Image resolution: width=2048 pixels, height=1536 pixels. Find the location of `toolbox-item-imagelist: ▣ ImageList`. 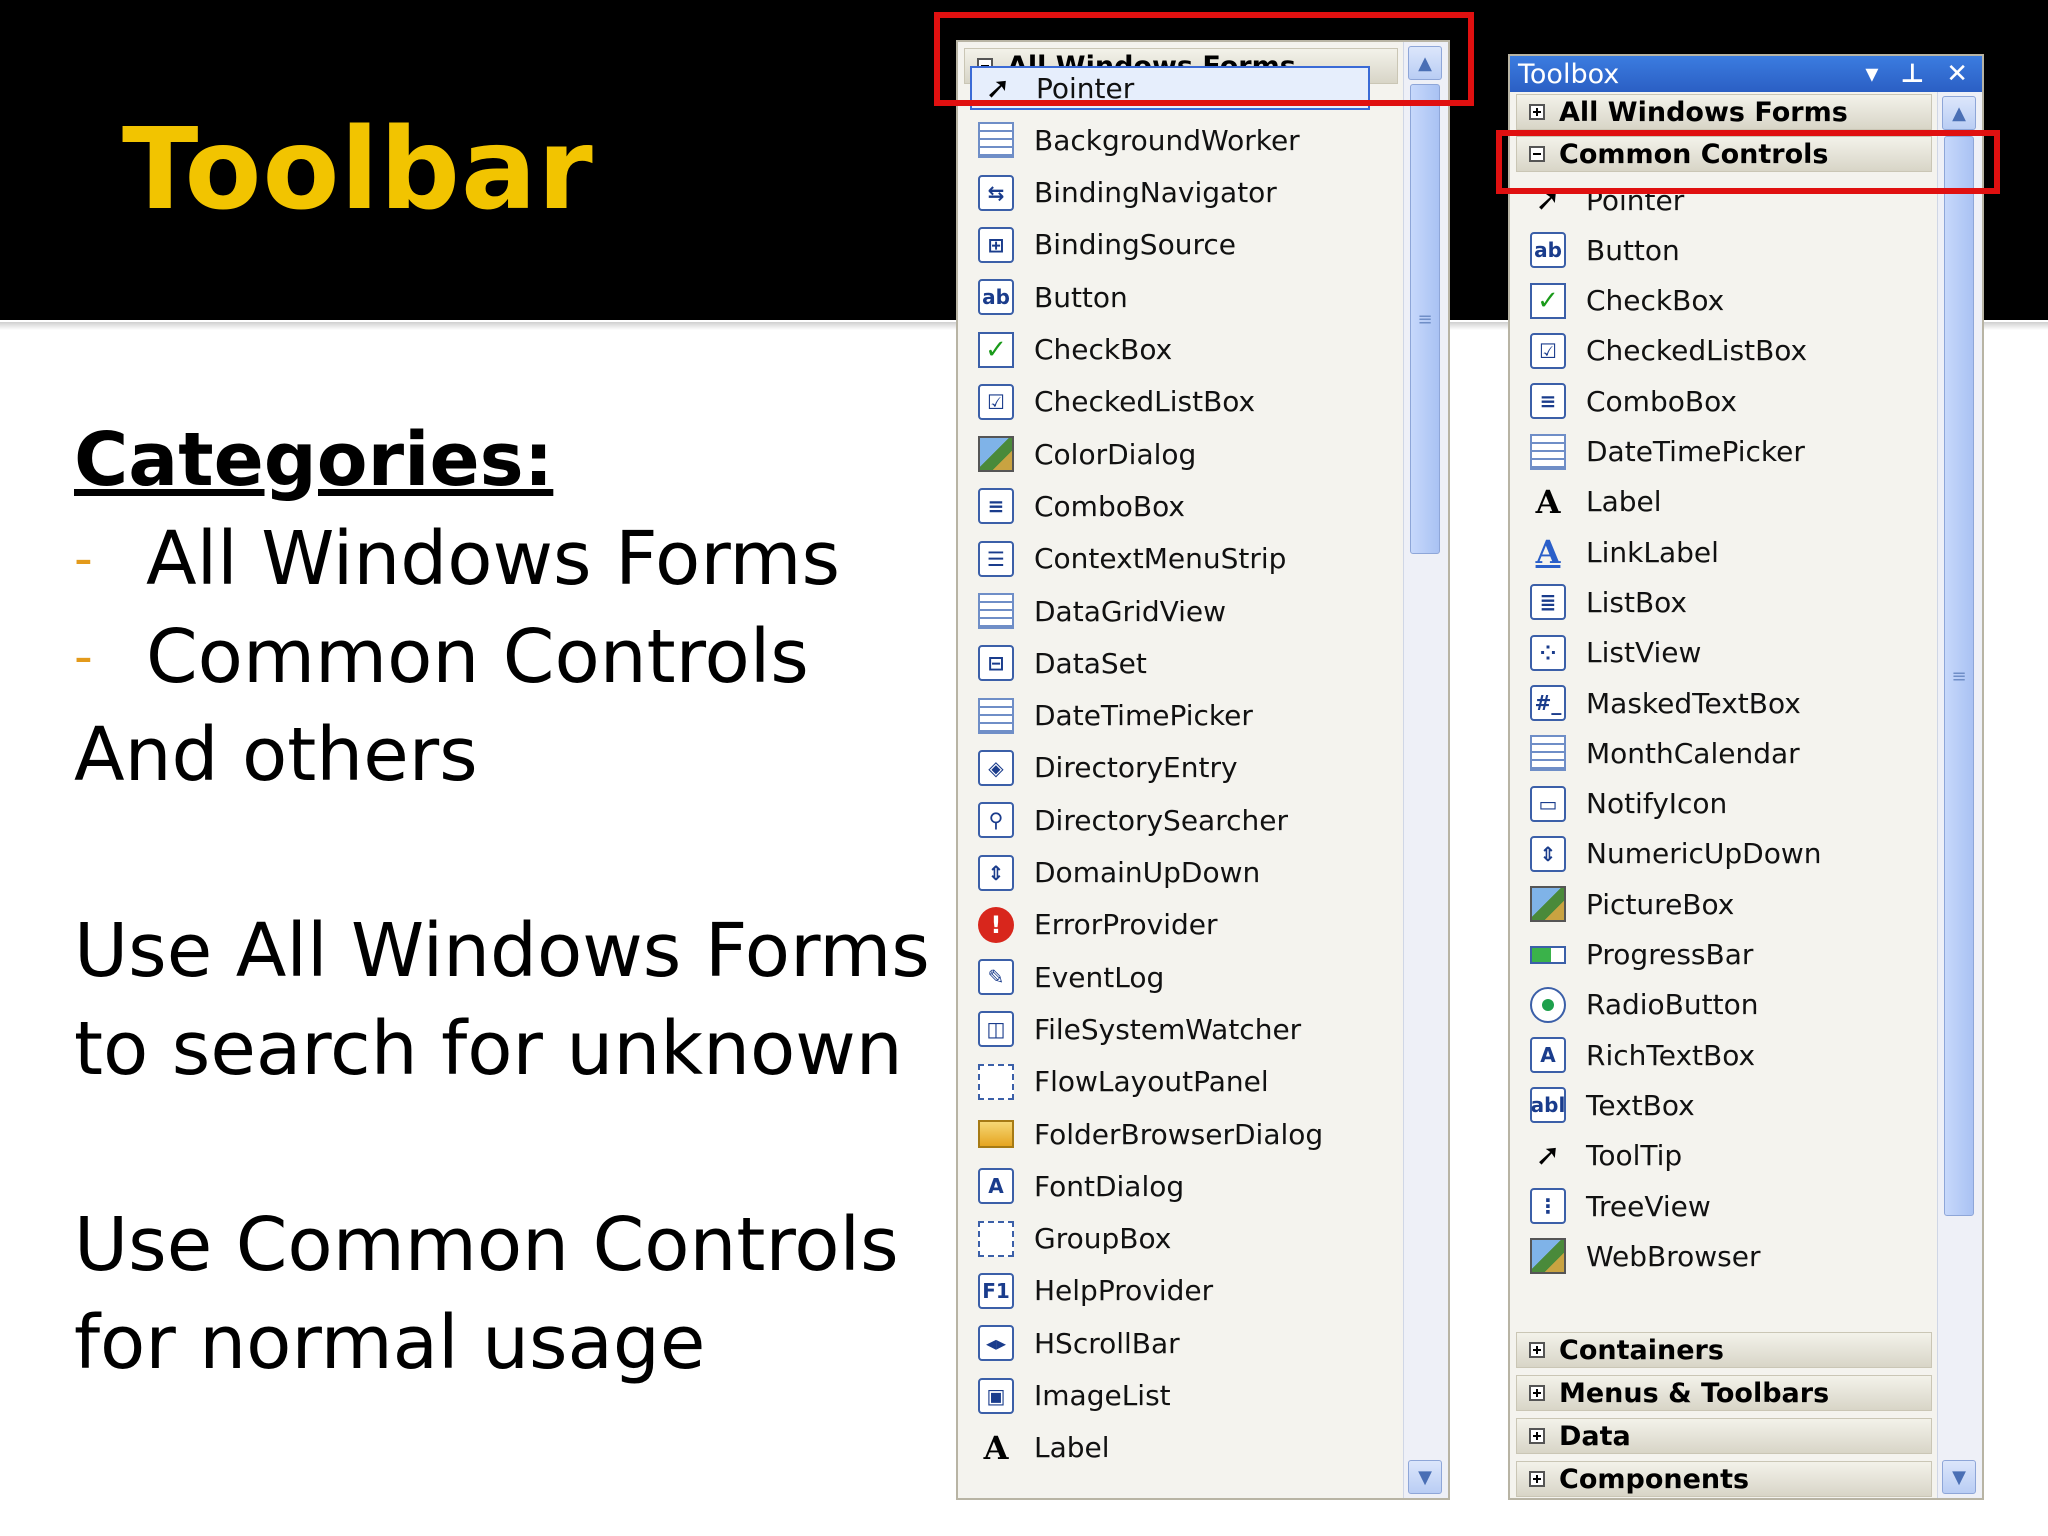

toolbox-item-imagelist: ▣ ImageList is located at coordinates (1074, 1396).